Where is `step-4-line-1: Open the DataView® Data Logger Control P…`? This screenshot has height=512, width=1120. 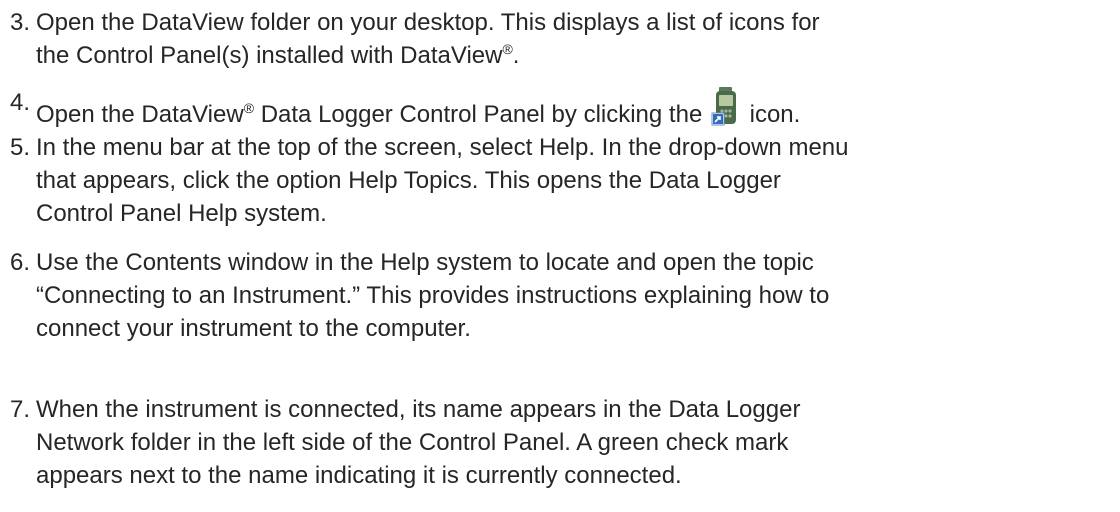 step-4-line-1: Open the DataView® Data Logger Control P… is located at coordinates (578, 108).